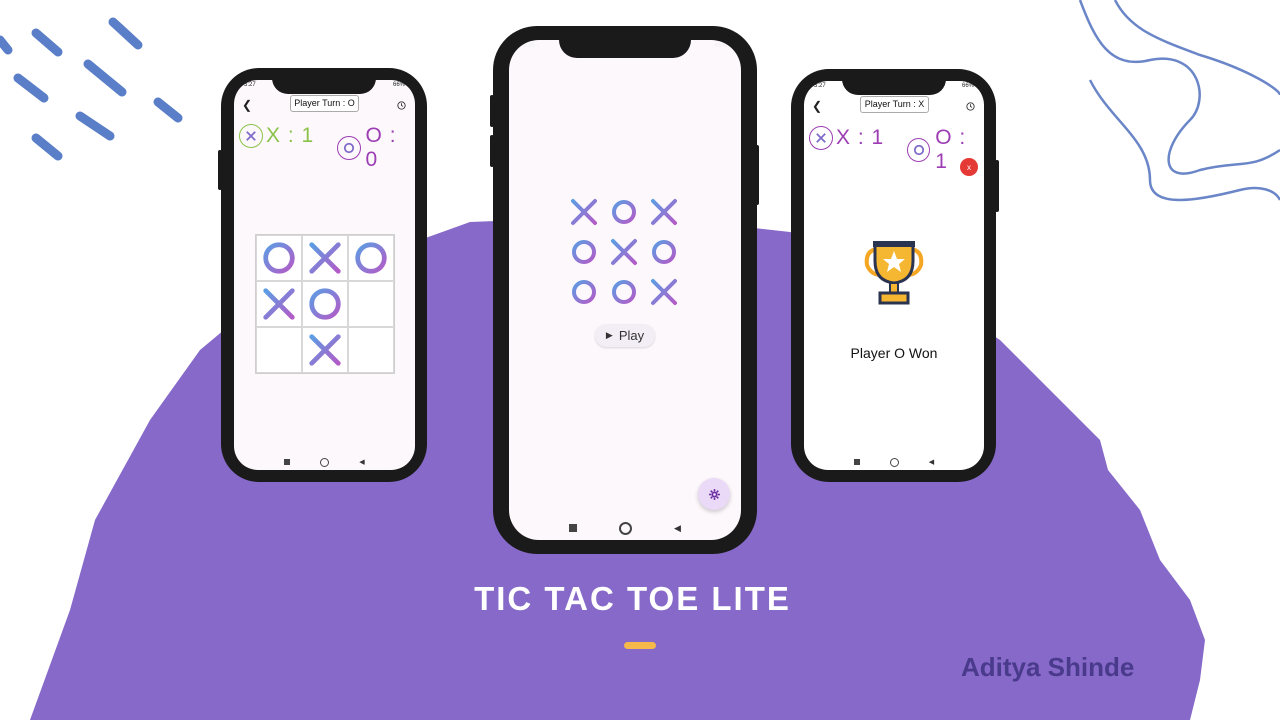 The height and width of the screenshot is (720, 1280). I want to click on phone-right-screen: 3:27 66% ❮ Player Turn : X X : 1 O : 1 x, so click(894, 275).